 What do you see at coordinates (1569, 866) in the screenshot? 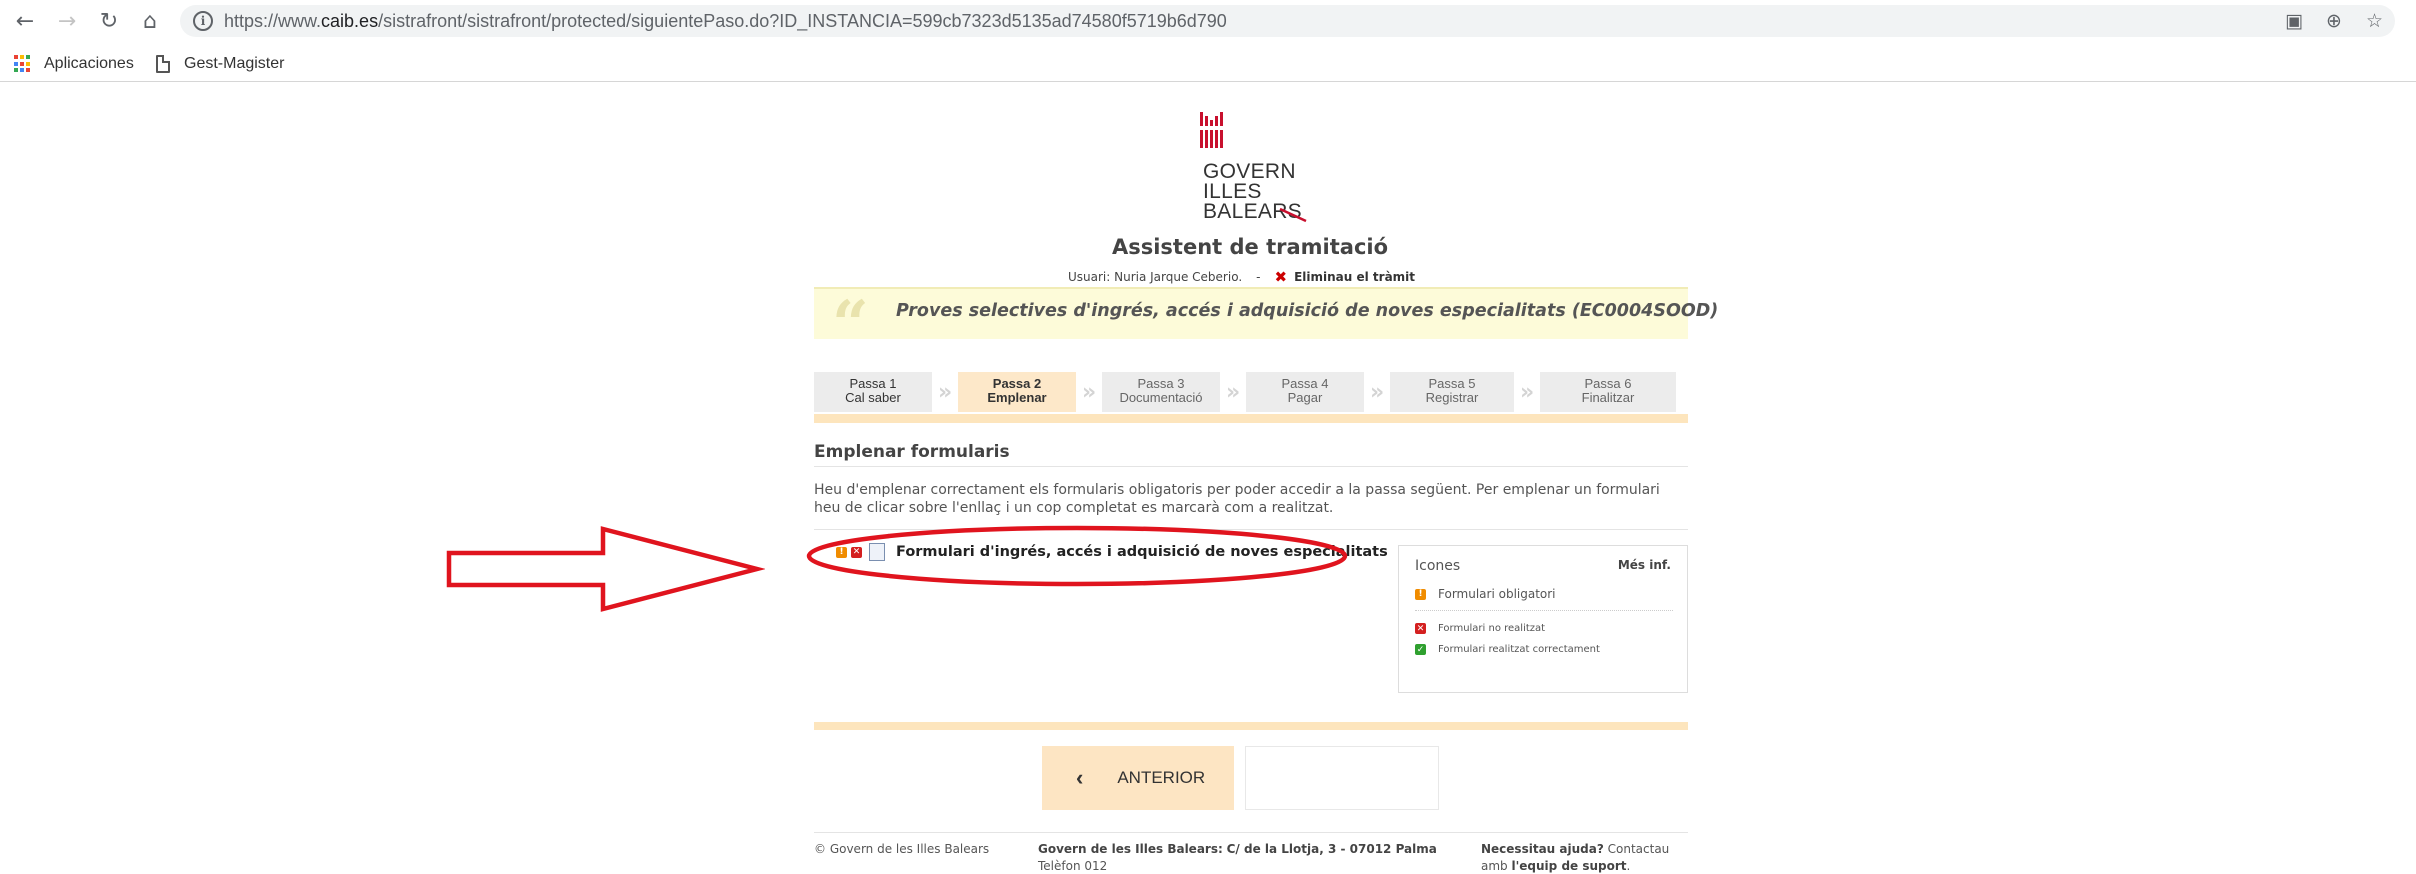
I see `support-team-link: l'equip de suport` at bounding box center [1569, 866].